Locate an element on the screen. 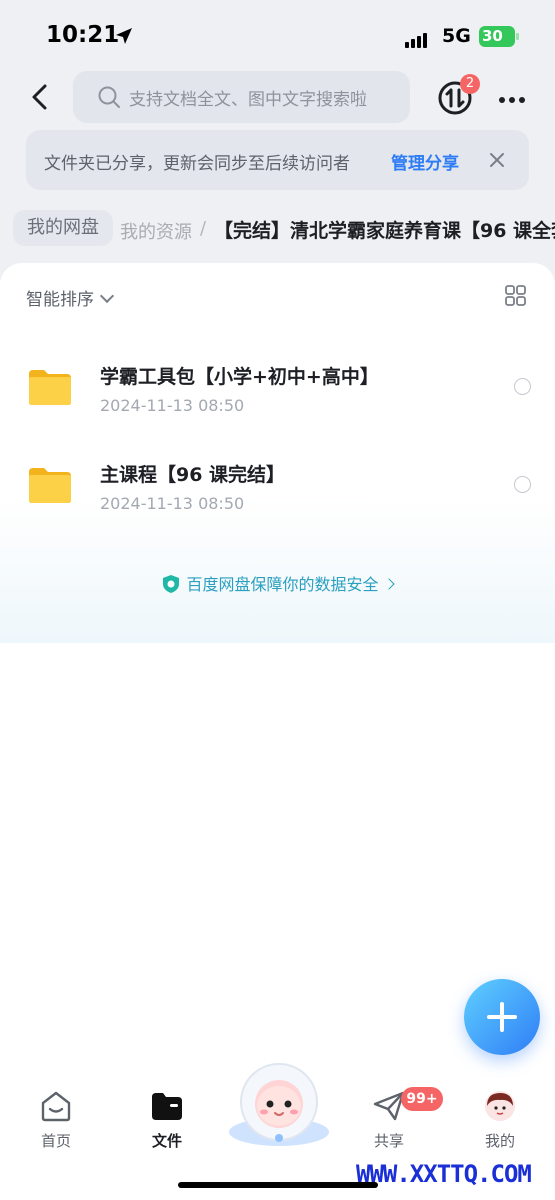 The height and width of the screenshot is (1200, 555). tab-label: 我的 is located at coordinates (499, 1141).